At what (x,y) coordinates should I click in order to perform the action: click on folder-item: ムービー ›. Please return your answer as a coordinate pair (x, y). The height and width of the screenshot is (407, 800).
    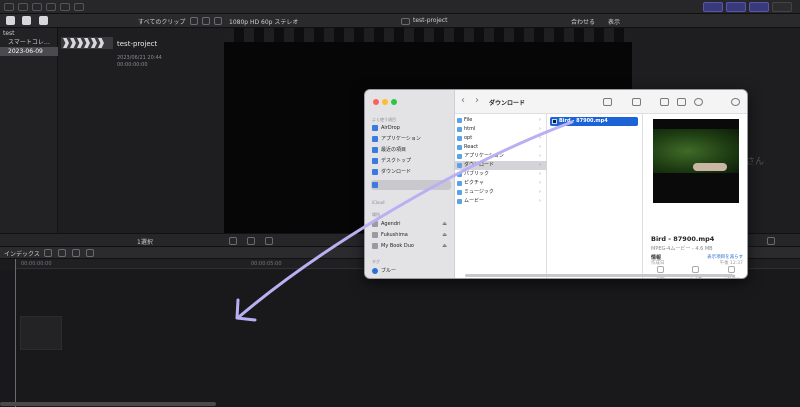
    Looking at the image, I should click on (501, 201).